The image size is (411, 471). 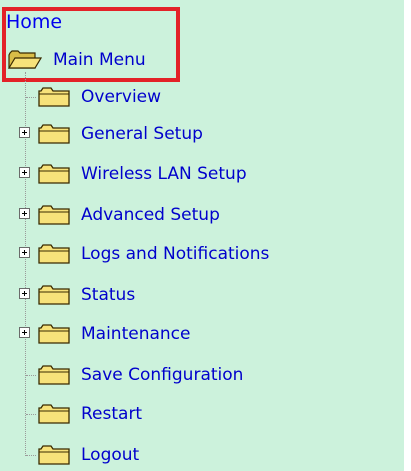 What do you see at coordinates (136, 334) in the screenshot?
I see `tree-item-label: Maintenance` at bounding box center [136, 334].